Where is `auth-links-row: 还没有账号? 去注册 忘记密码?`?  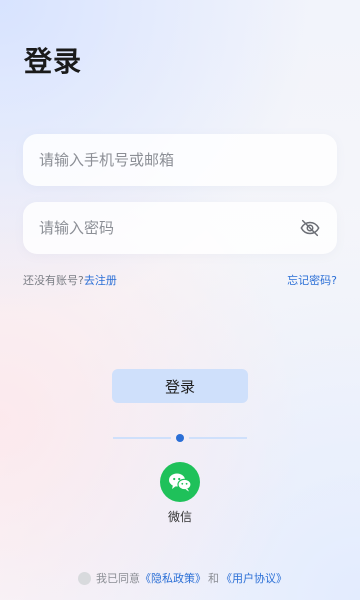
auth-links-row: 还没有账号? 去注册 忘记密码? is located at coordinates (180, 280).